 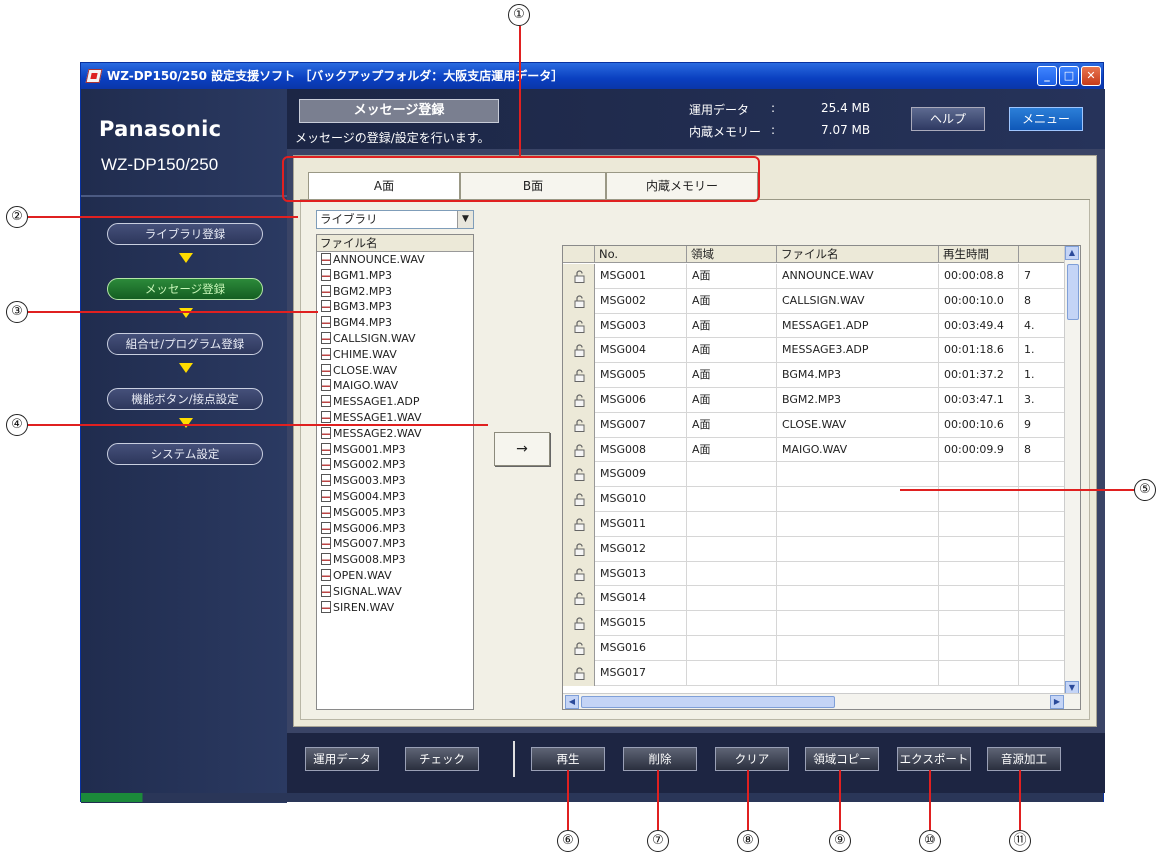 I want to click on table-row: MSG014, so click(x=814, y=599).